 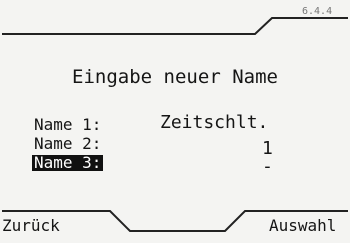 I want to click on field-label-name-2: Name 2:, so click(x=67, y=144).